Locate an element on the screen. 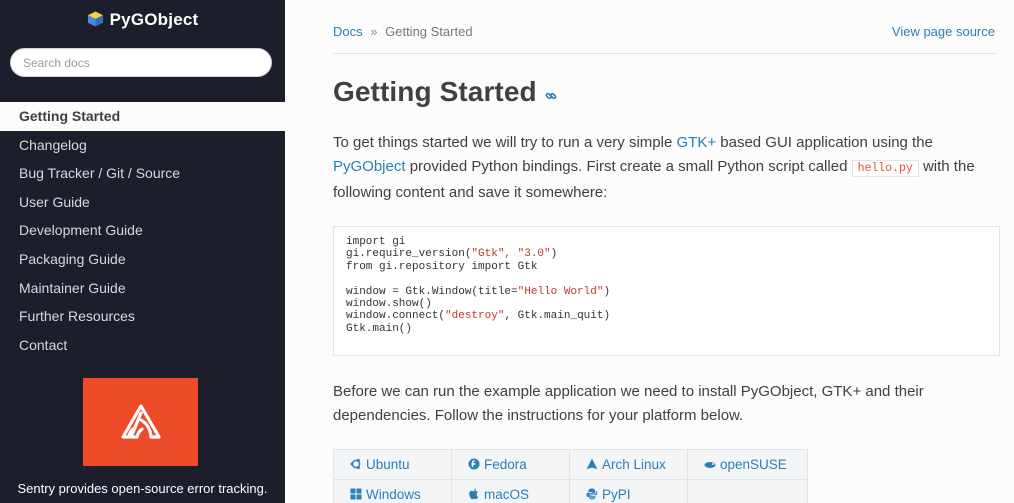 The height and width of the screenshot is (503, 1014). sentry-ad is located at coordinates (140, 422).